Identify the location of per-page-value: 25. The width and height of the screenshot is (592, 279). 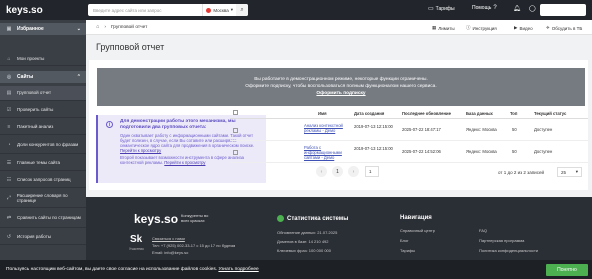
(564, 172).